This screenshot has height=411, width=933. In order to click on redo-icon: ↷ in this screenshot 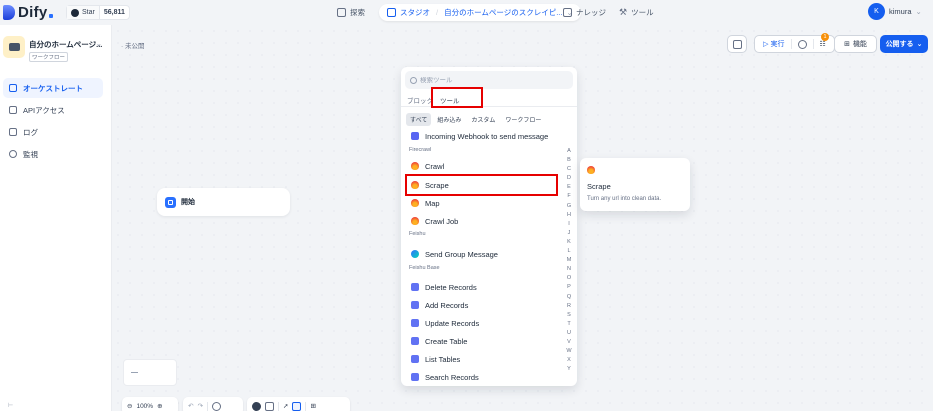, I will do `click(199, 406)`.